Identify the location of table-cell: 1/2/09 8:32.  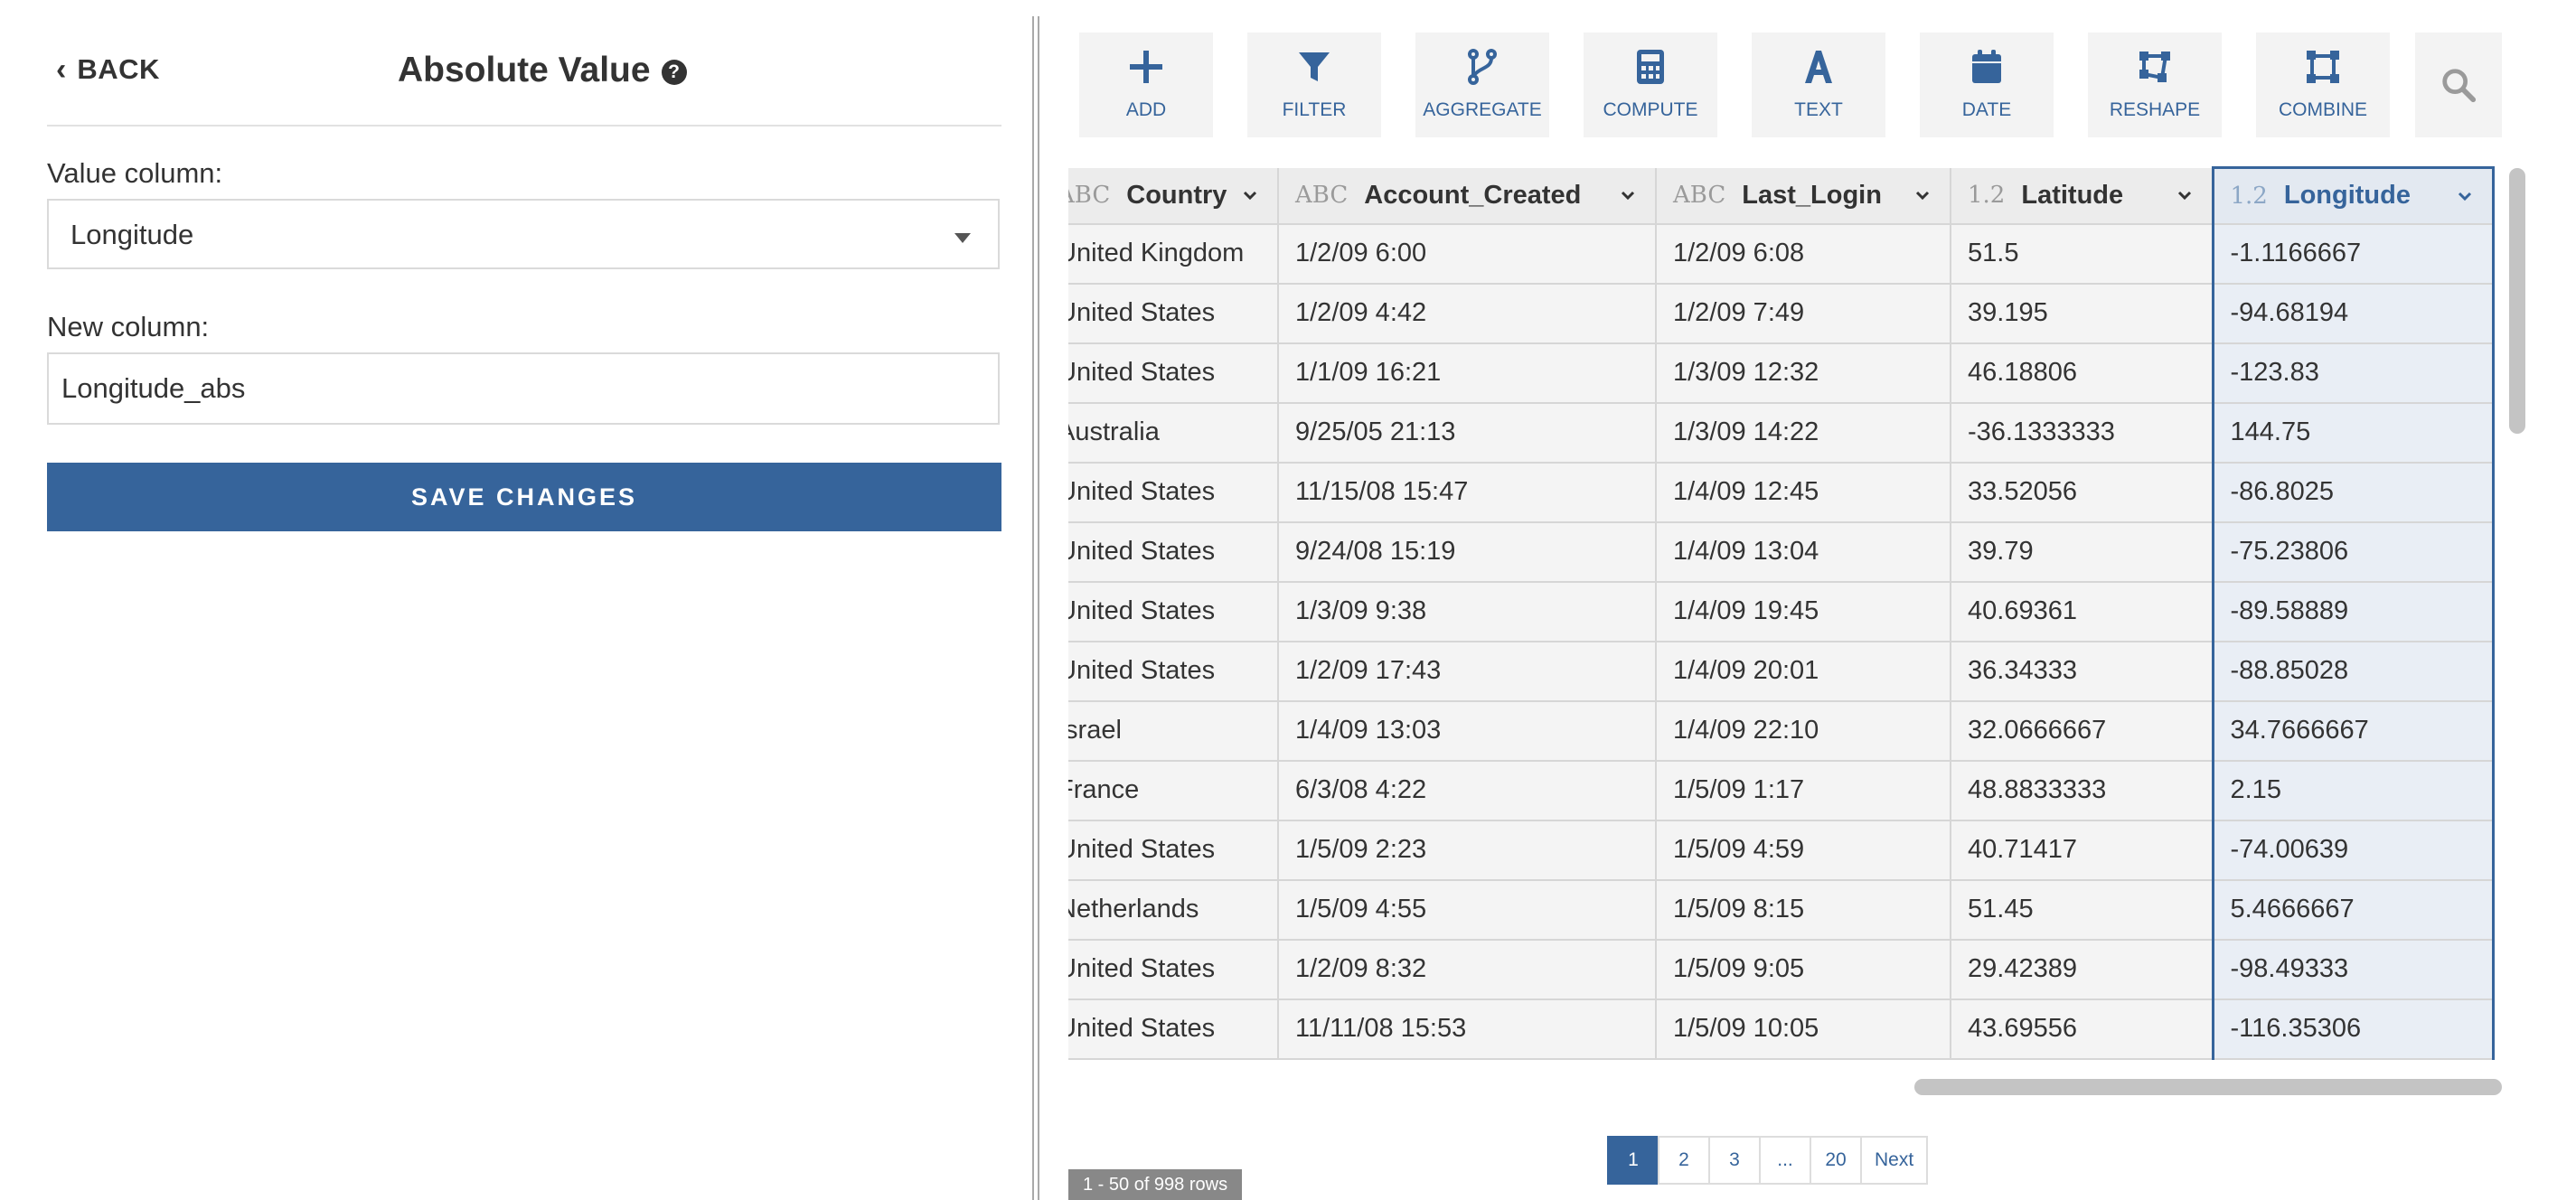
(1468, 970).